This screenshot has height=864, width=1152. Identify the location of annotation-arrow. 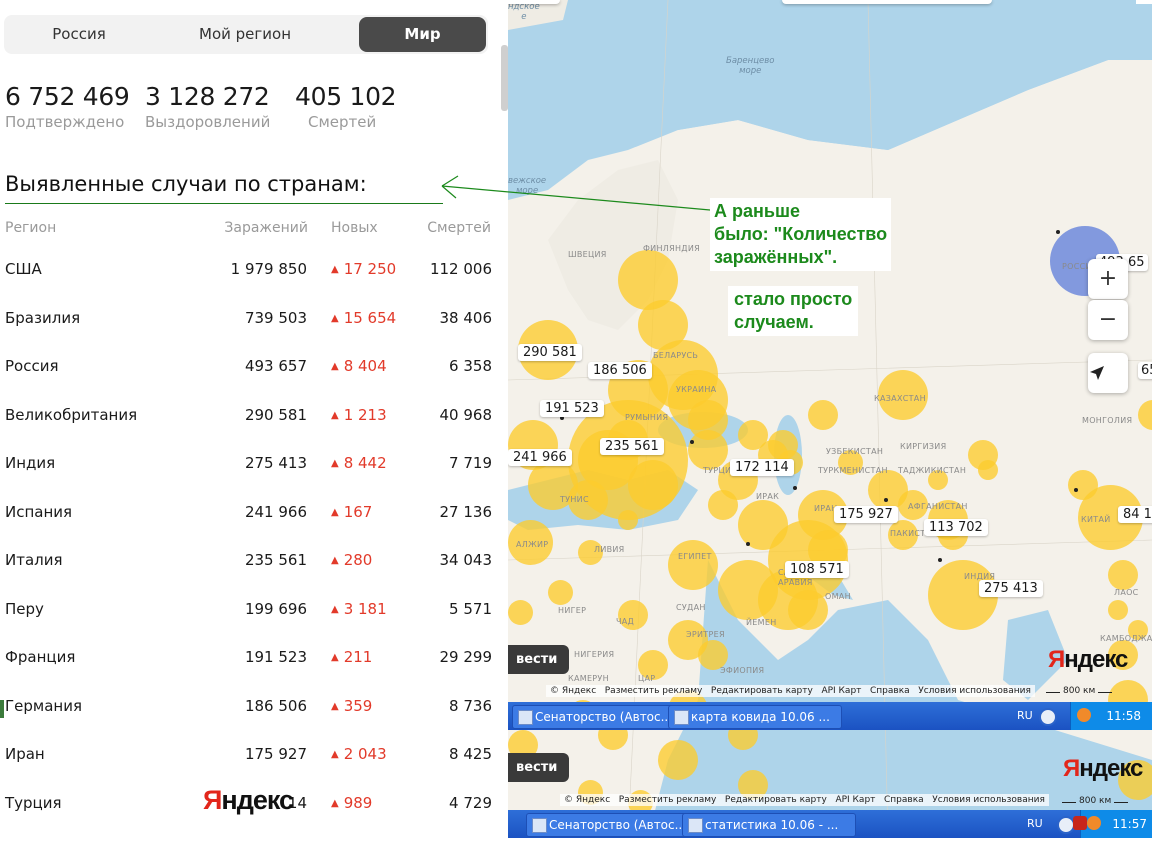
(576, 193).